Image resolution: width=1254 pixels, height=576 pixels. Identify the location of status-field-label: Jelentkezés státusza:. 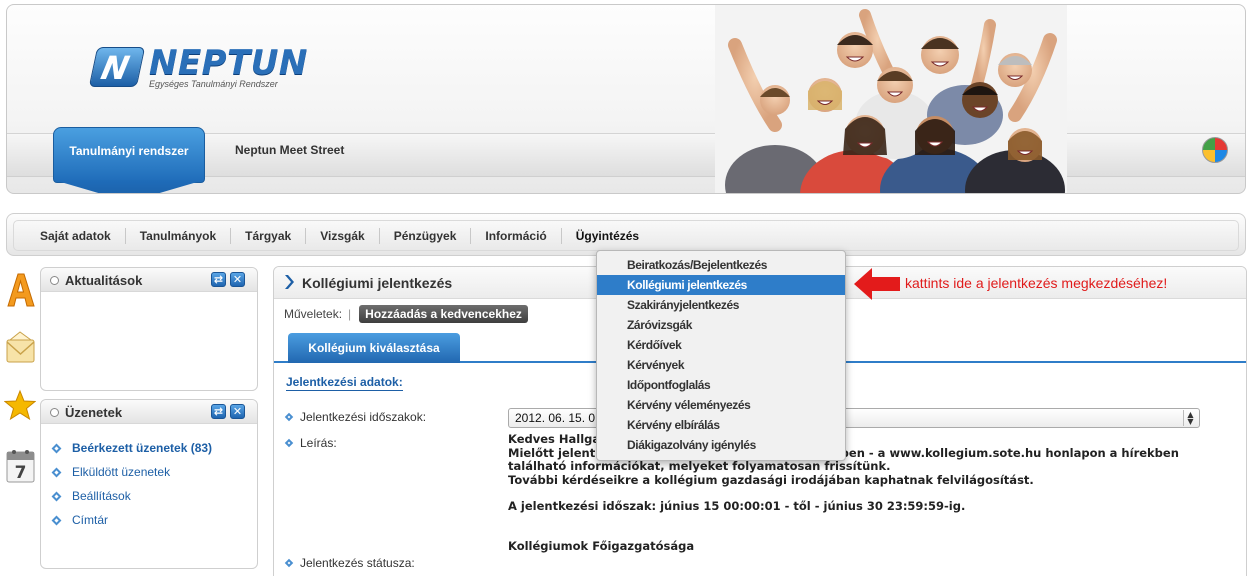
(349, 563).